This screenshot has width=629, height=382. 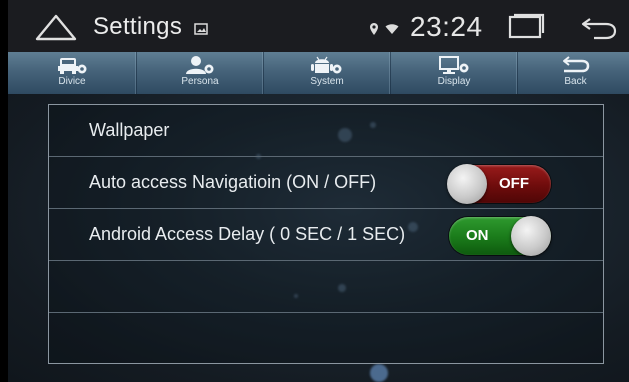 I want to click on app-title: Settings, so click(x=138, y=26).